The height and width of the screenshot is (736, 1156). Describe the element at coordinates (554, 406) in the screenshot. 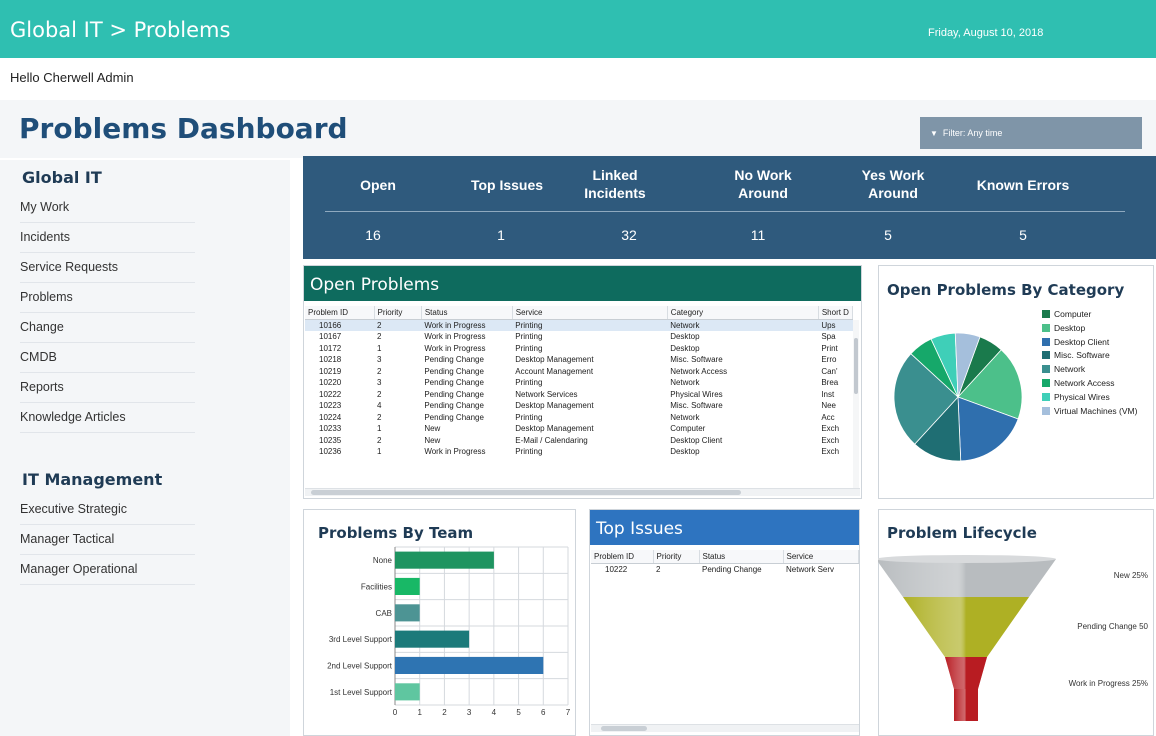

I see `open-problems-cell-service: Desktop Management` at that location.